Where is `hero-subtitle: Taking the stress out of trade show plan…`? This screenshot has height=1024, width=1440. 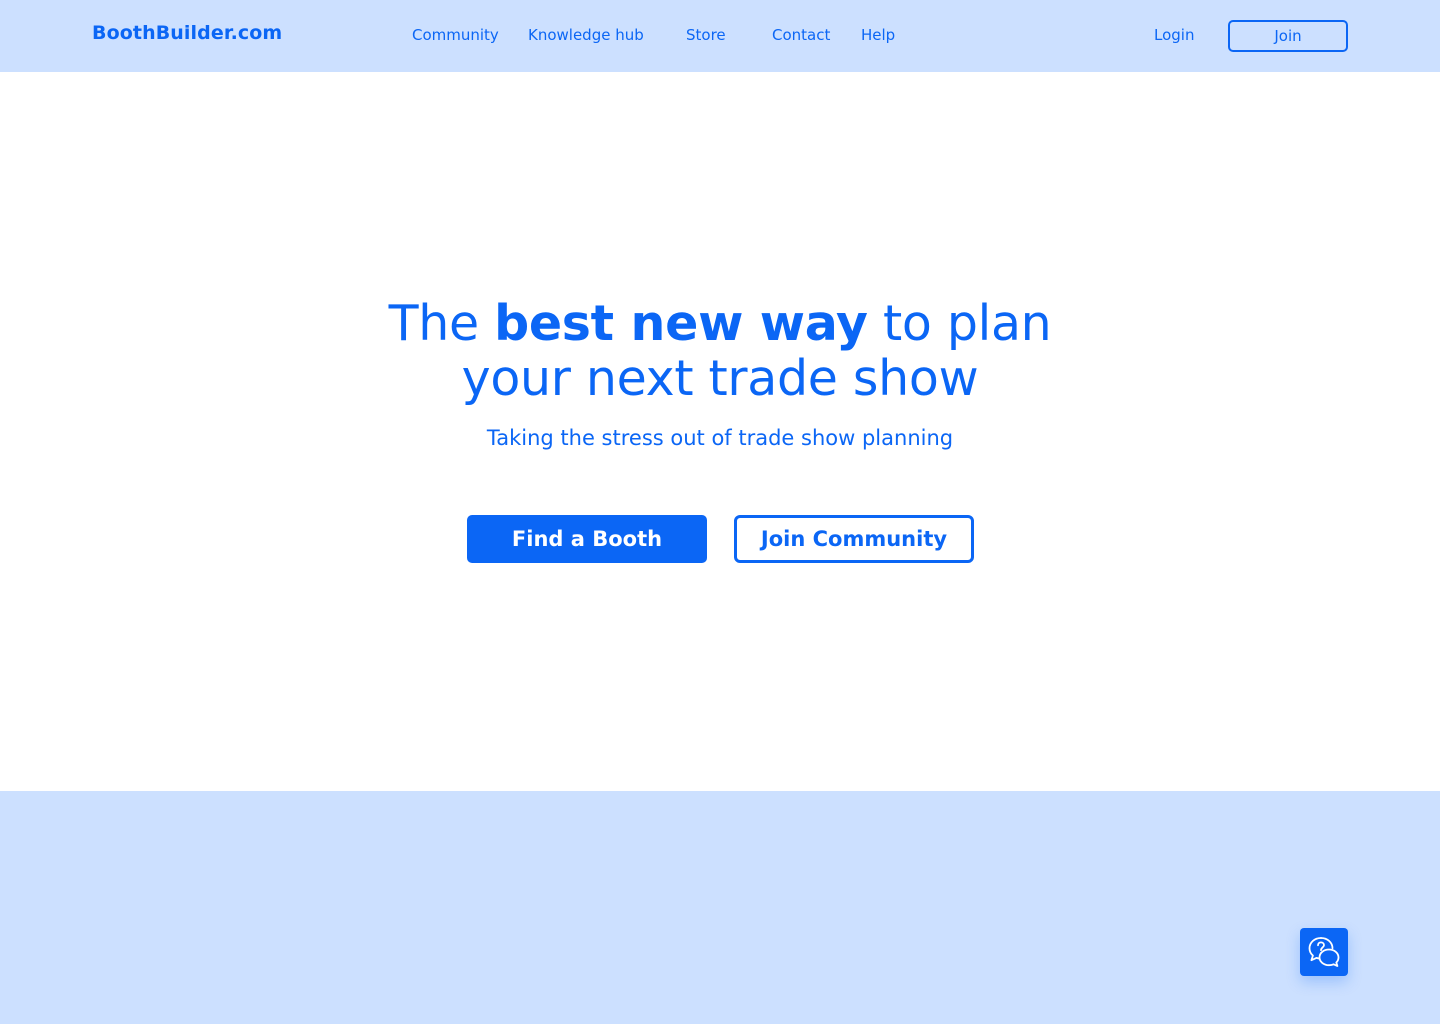
hero-subtitle: Taking the stress out of trade show plan… is located at coordinates (720, 438).